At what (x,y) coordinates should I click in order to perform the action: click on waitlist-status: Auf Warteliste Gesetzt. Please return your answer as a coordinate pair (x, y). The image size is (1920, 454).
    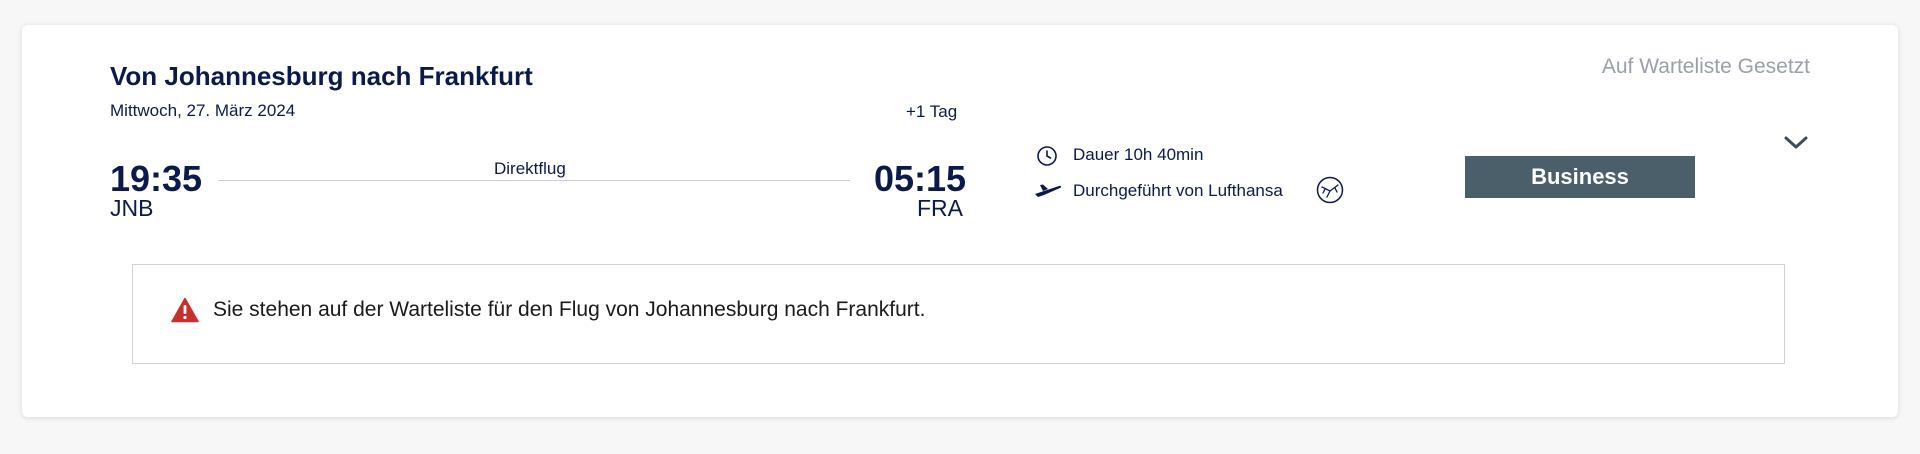
    Looking at the image, I should click on (1705, 66).